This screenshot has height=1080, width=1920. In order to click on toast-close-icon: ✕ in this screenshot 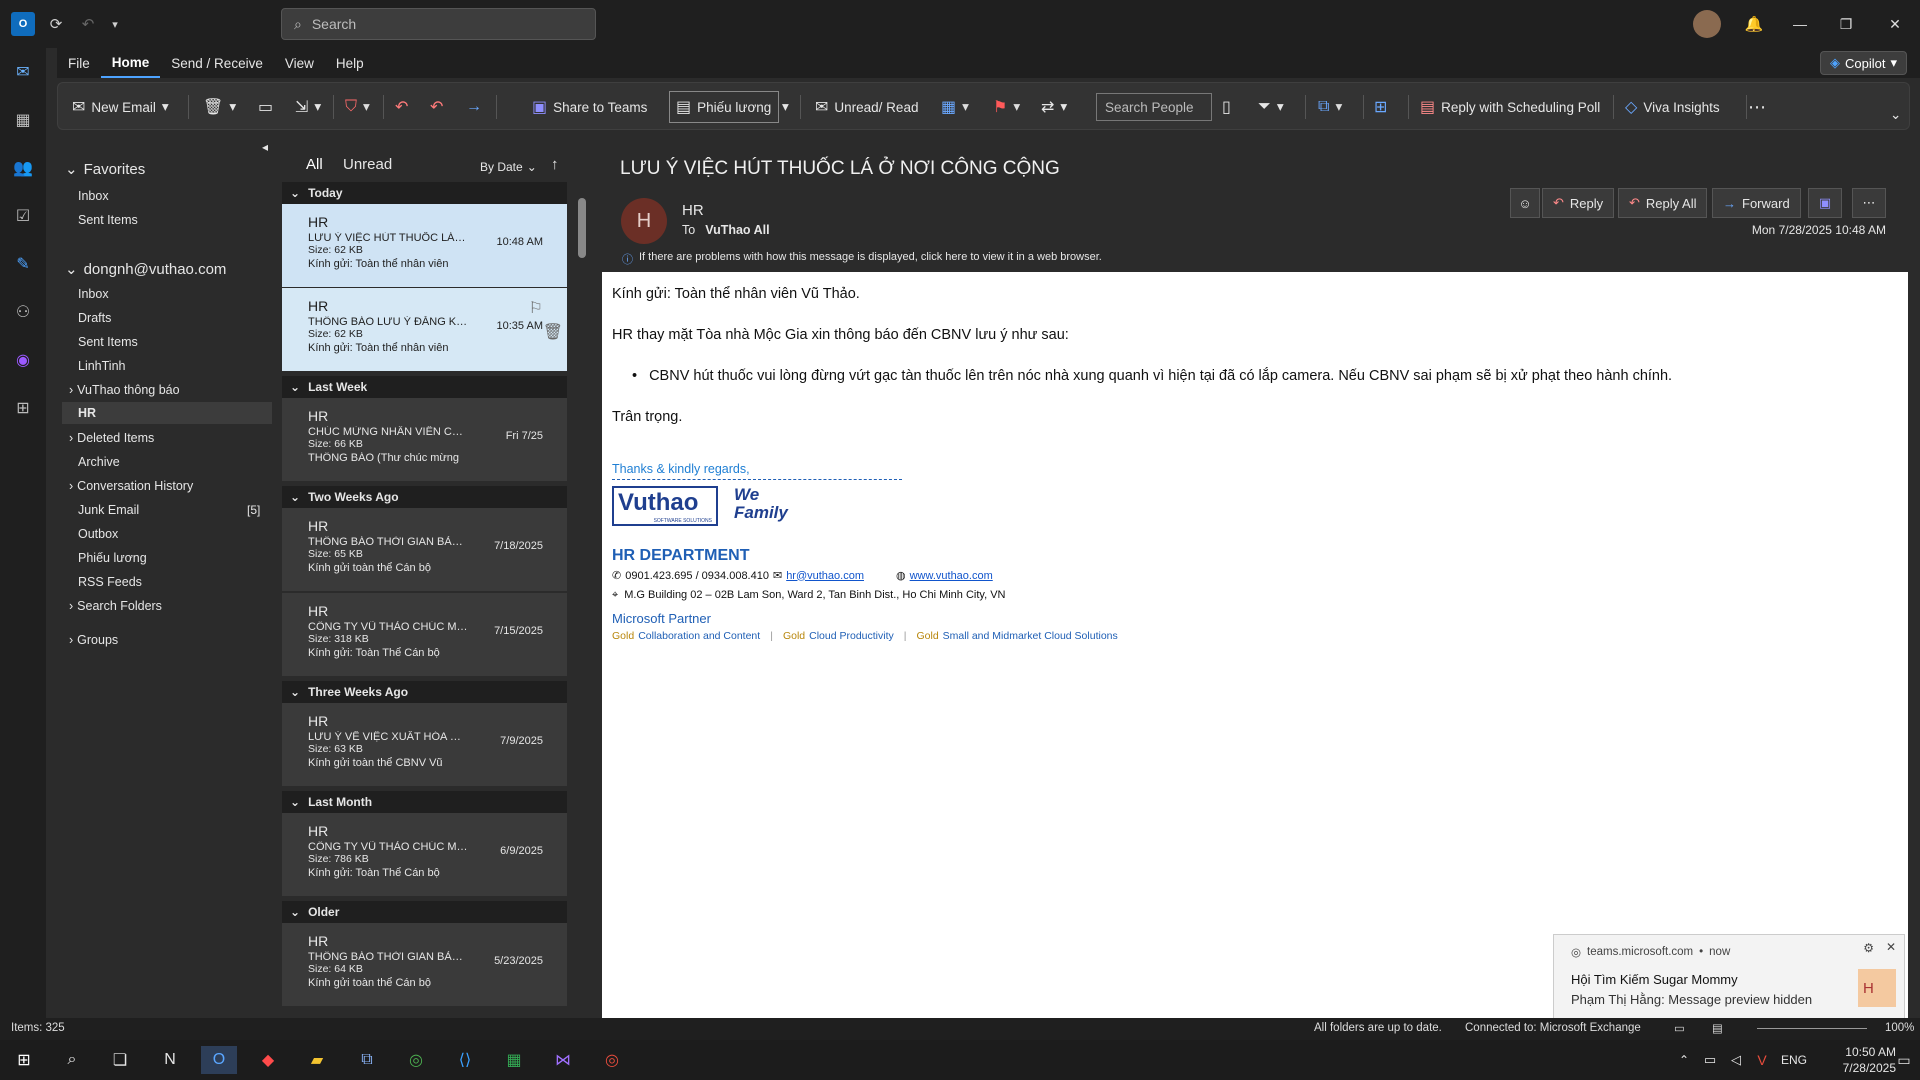, I will do `click(1891, 947)`.